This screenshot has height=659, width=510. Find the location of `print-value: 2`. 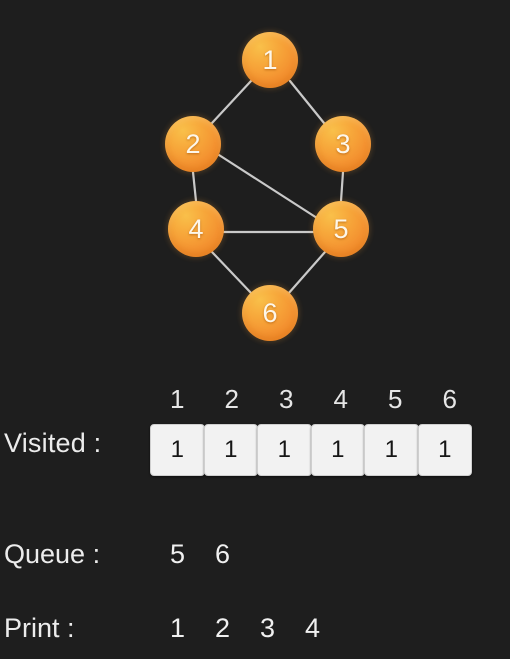

print-value: 2 is located at coordinates (222, 627).